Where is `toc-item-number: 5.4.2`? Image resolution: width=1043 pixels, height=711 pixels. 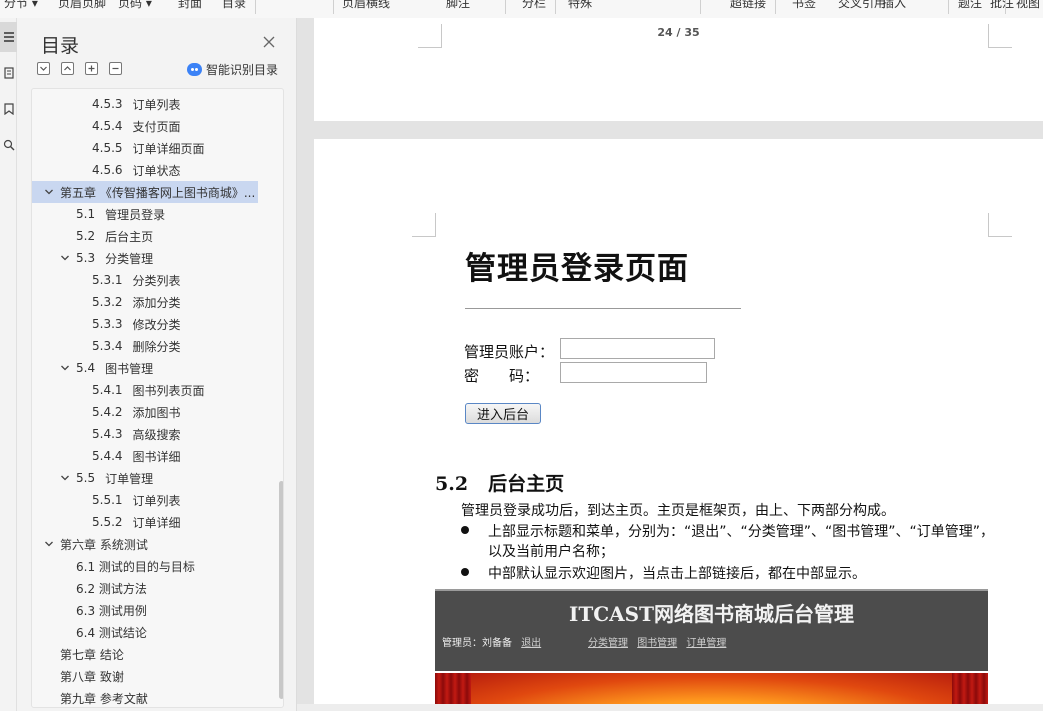 toc-item-number: 5.4.2 is located at coordinates (107, 412).